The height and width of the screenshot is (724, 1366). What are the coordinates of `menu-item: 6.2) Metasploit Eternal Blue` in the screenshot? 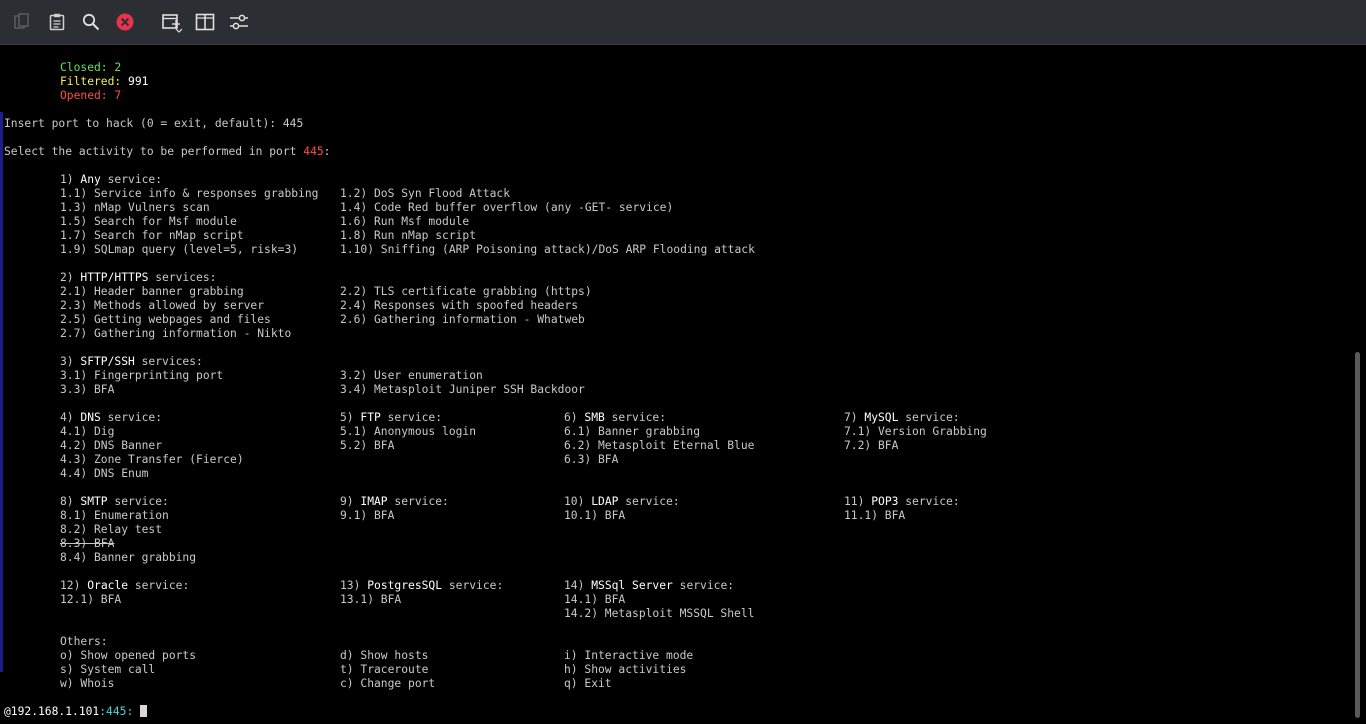 It's located at (659, 445).